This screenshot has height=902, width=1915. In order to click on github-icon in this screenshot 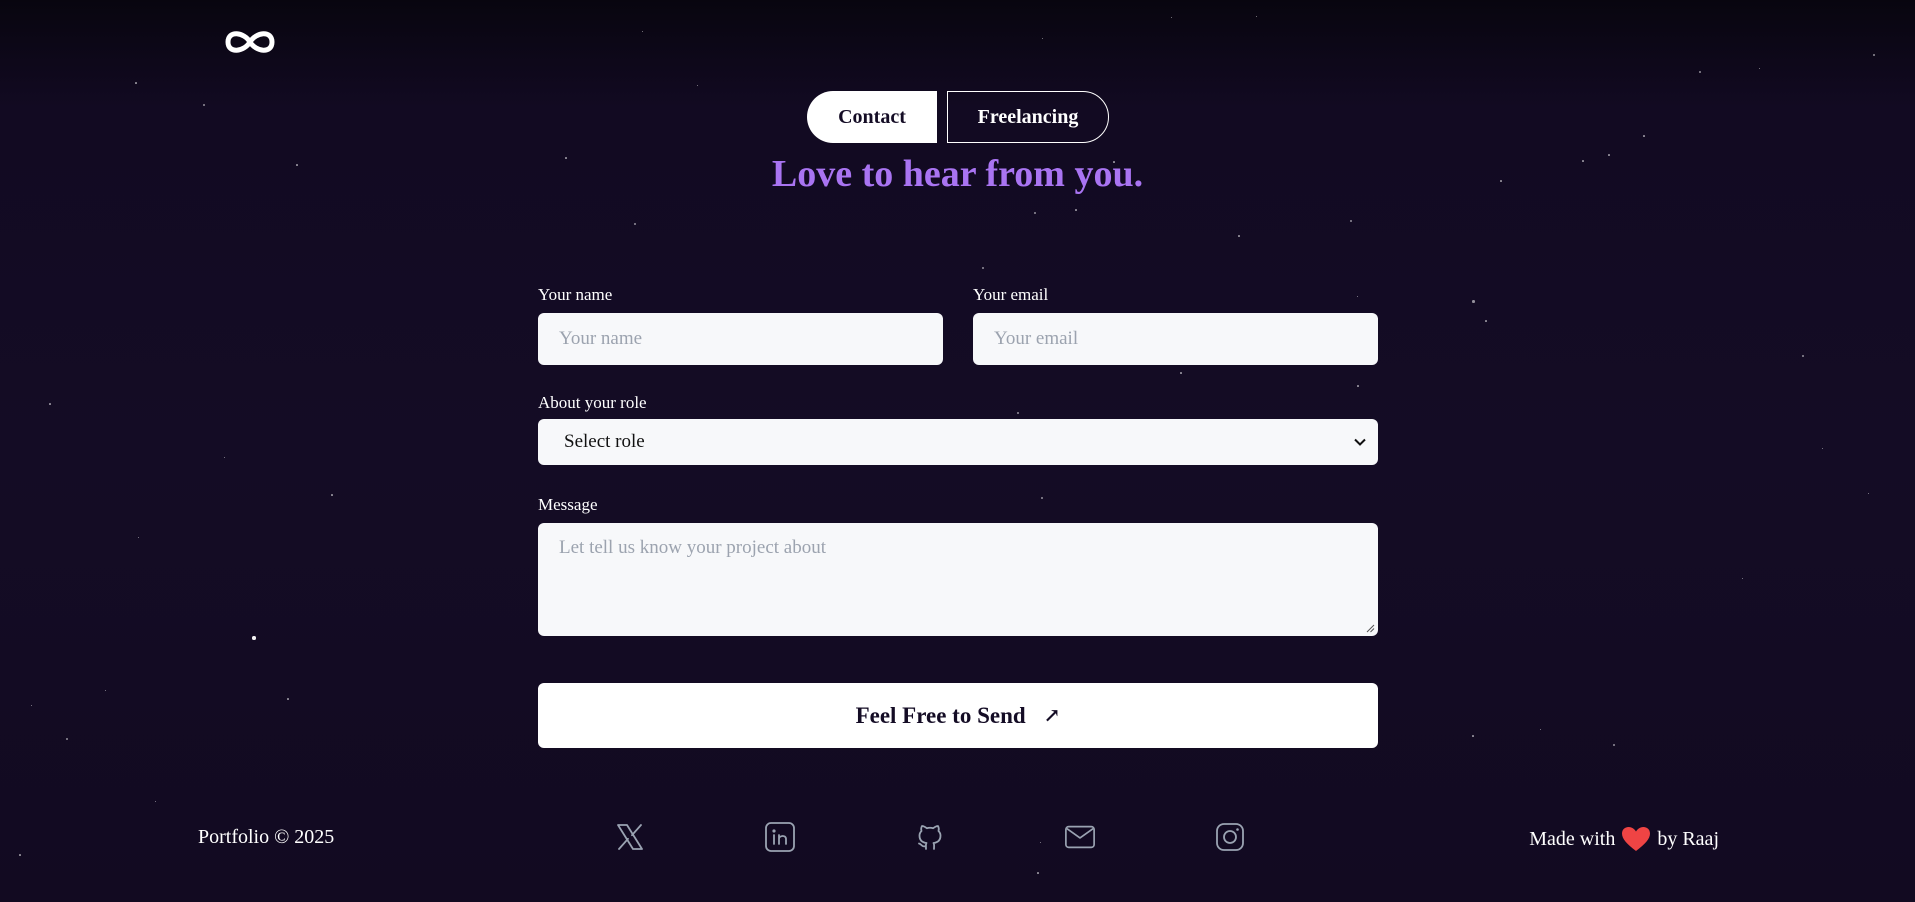, I will do `click(930, 837)`.